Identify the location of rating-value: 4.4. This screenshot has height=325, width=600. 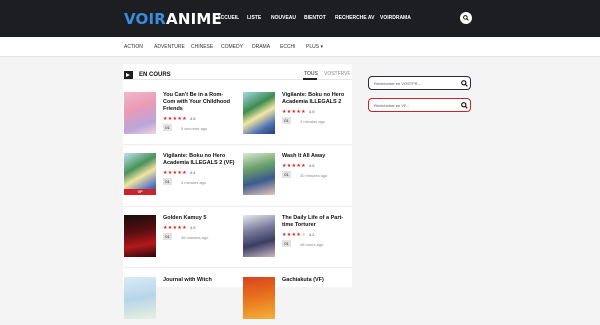
(192, 172).